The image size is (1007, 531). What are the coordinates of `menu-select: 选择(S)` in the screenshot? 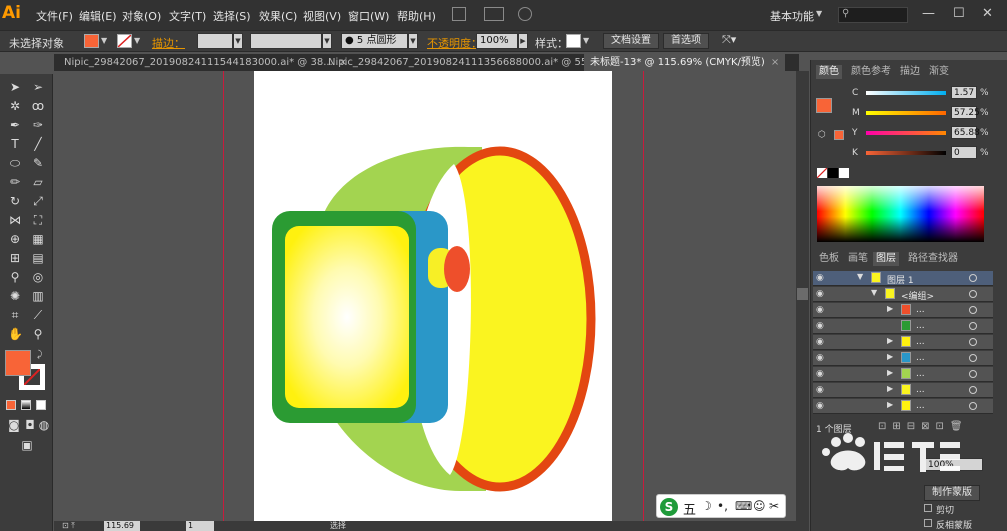 It's located at (232, 16).